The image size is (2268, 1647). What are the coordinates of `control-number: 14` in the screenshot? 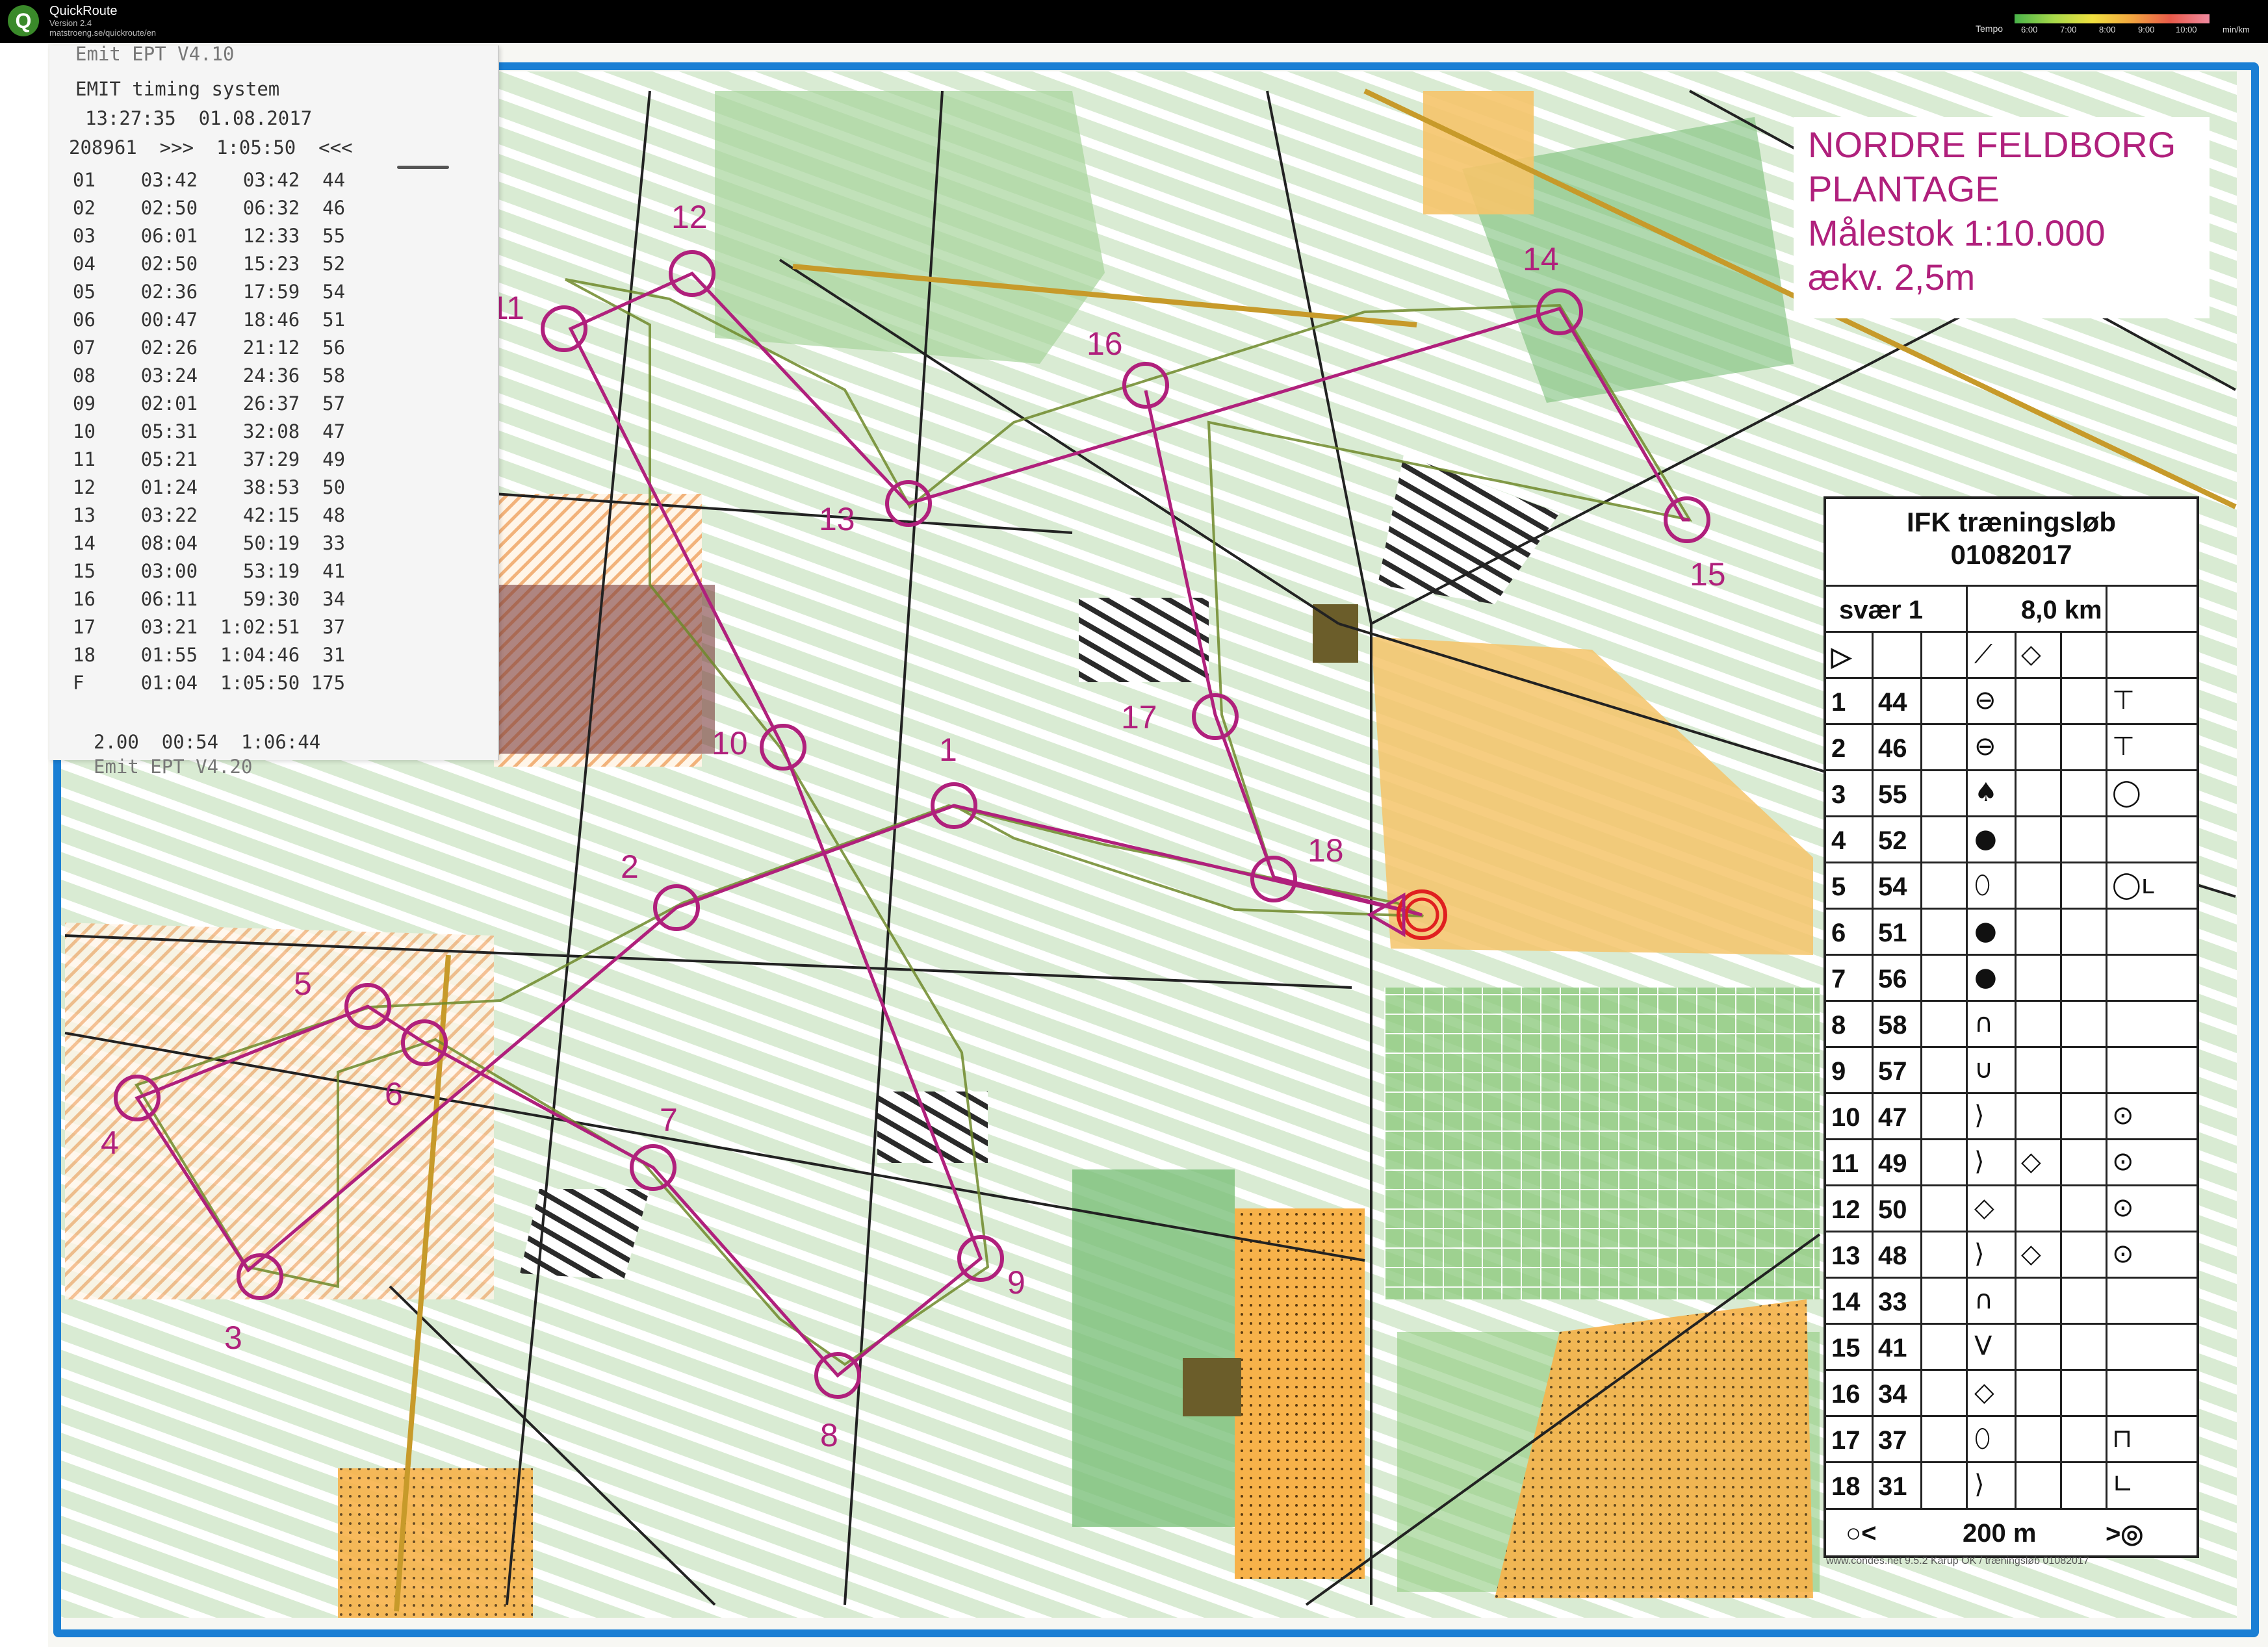 It's located at (1846, 1302).